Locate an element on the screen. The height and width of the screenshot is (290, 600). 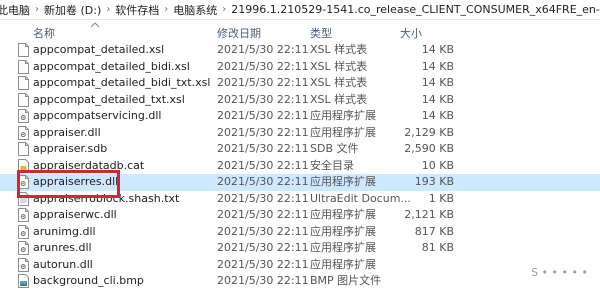
file-name: appraiserdatadb.cat is located at coordinates (89, 165).